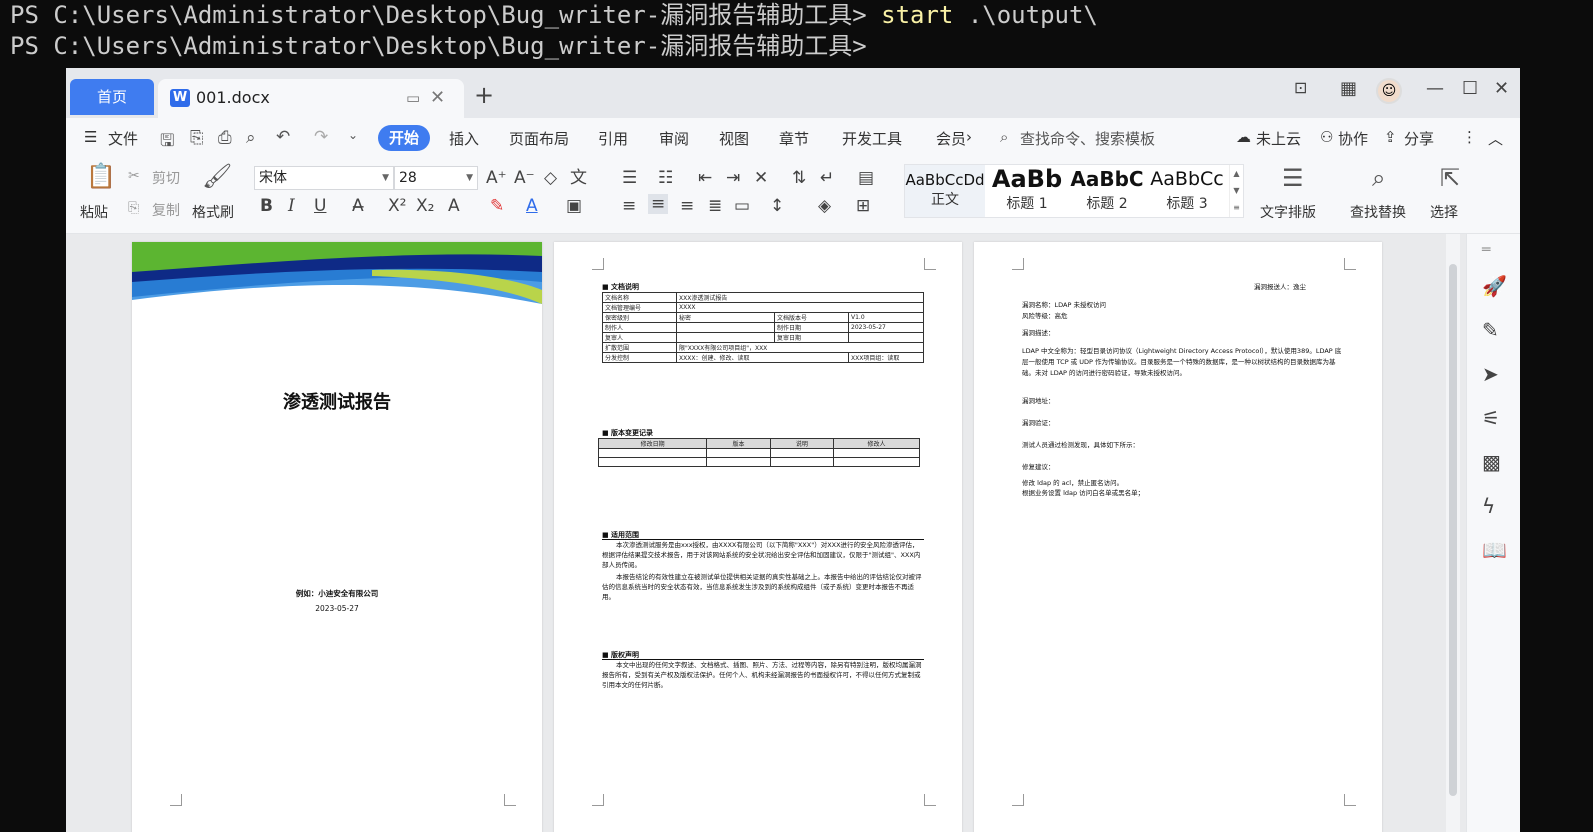 Image resolution: width=1593 pixels, height=832 pixels. I want to click on grow-font-icon: A⁺, so click(496, 178).